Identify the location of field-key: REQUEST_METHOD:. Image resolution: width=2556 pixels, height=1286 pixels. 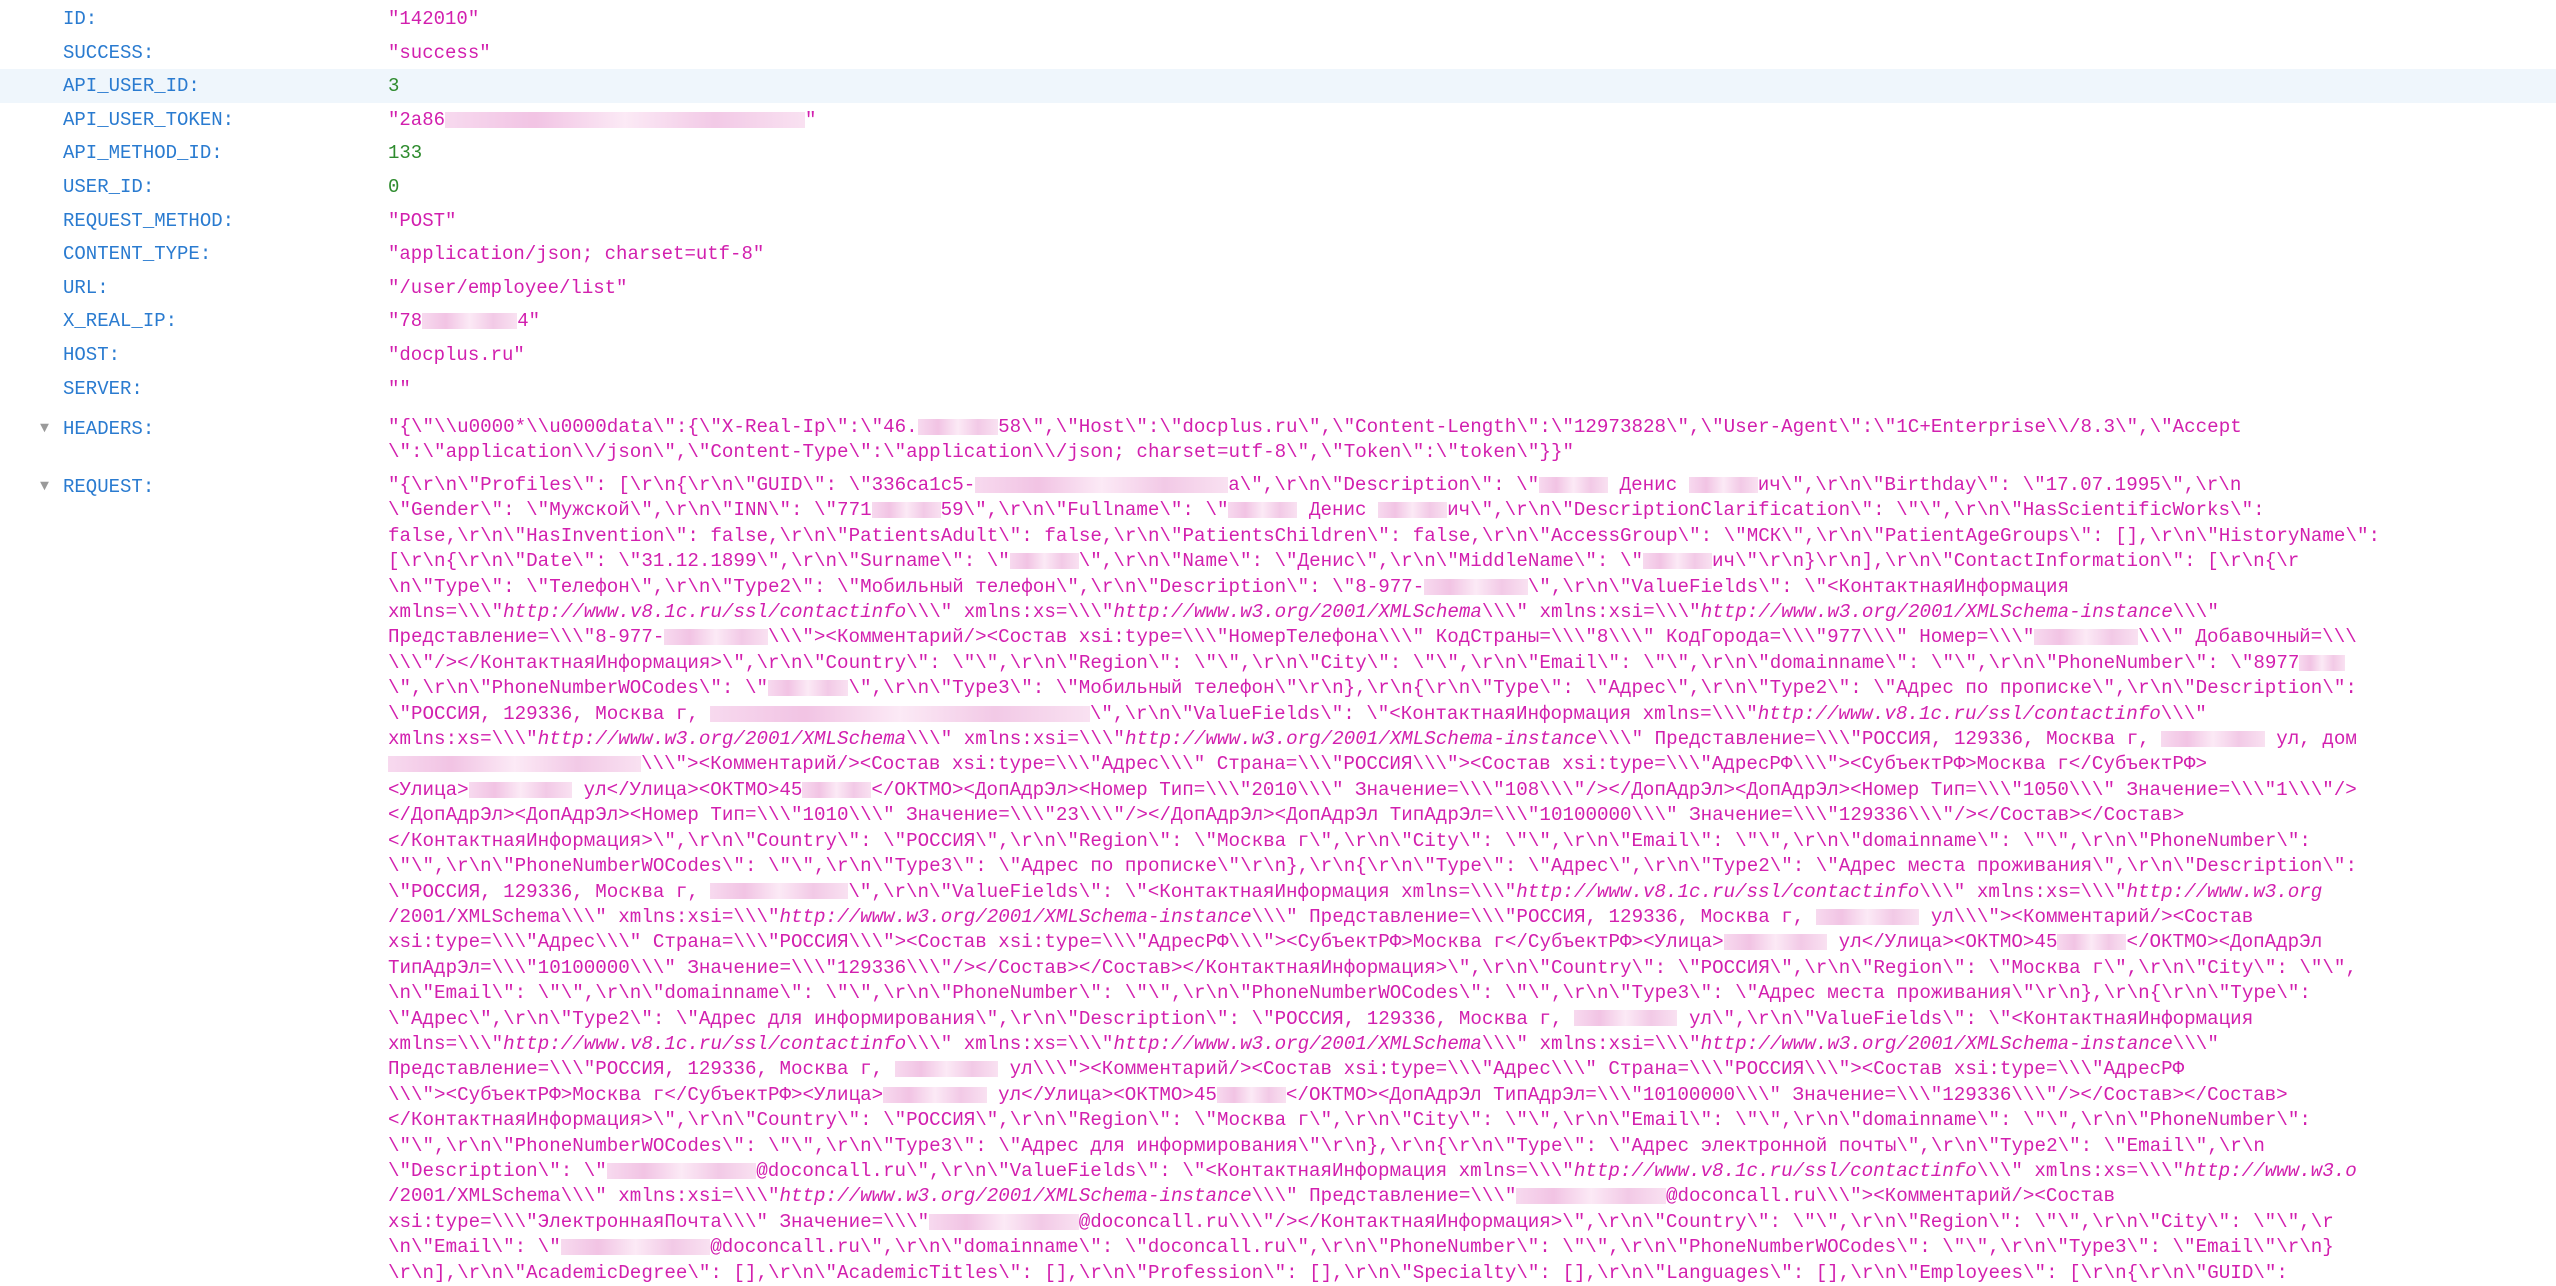
(149, 220).